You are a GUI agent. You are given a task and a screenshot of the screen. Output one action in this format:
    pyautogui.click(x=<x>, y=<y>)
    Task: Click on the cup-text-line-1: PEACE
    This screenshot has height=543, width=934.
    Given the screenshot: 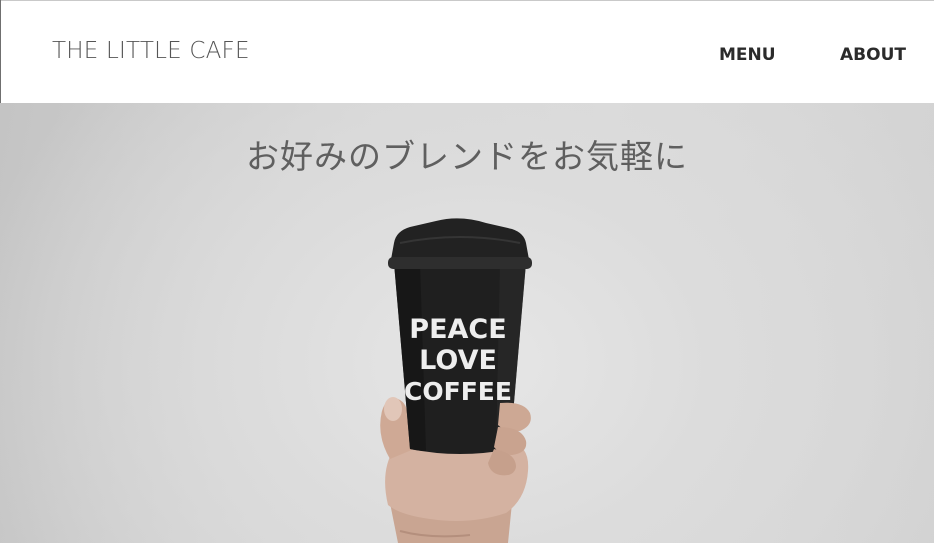 What is the action you would take?
    pyautogui.click(x=457, y=329)
    